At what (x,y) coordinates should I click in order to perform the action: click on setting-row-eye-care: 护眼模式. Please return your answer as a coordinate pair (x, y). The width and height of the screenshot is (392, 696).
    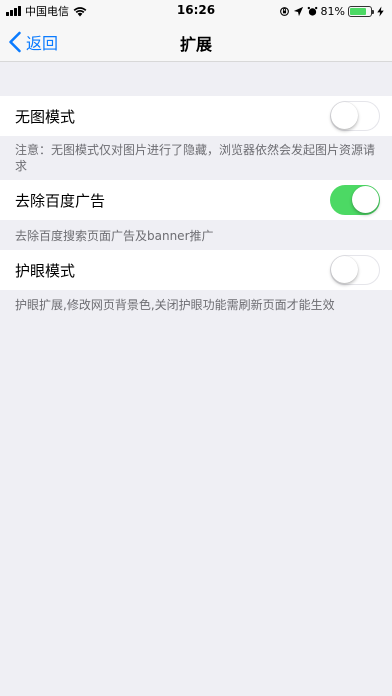
    Looking at the image, I should click on (196, 270).